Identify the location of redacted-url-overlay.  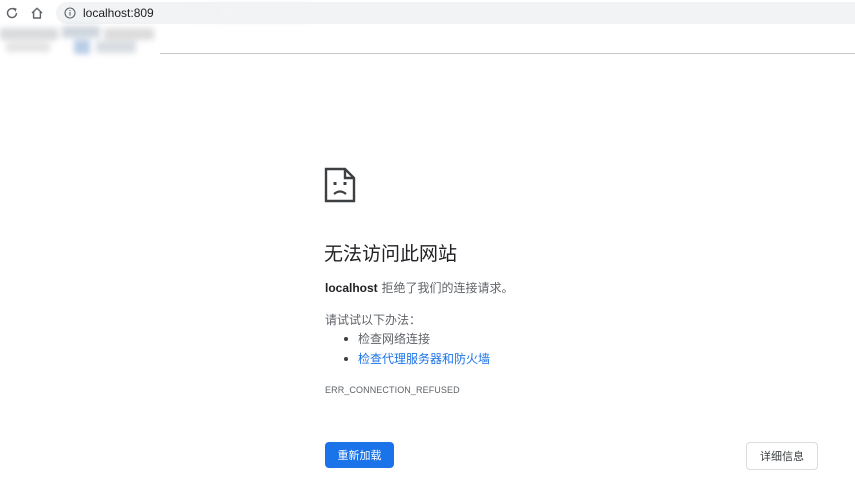
(249, 13).